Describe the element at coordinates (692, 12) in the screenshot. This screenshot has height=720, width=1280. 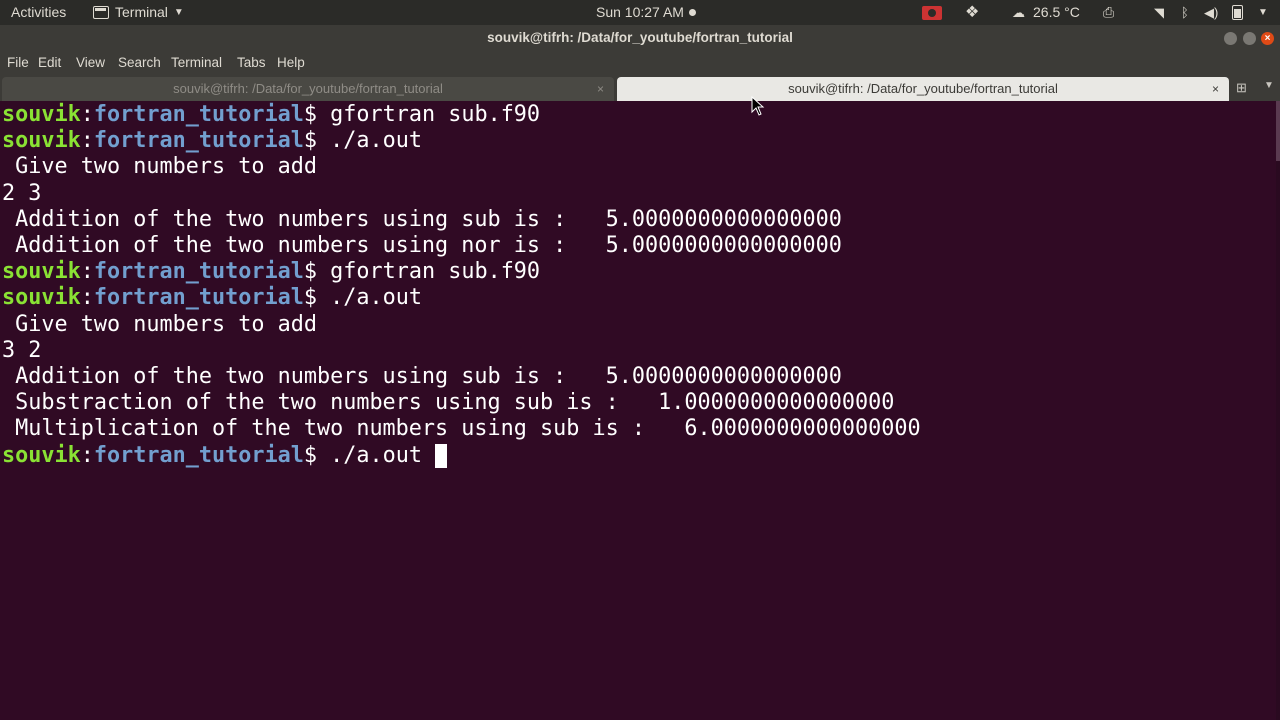
I see `notification-dot-icon` at that location.